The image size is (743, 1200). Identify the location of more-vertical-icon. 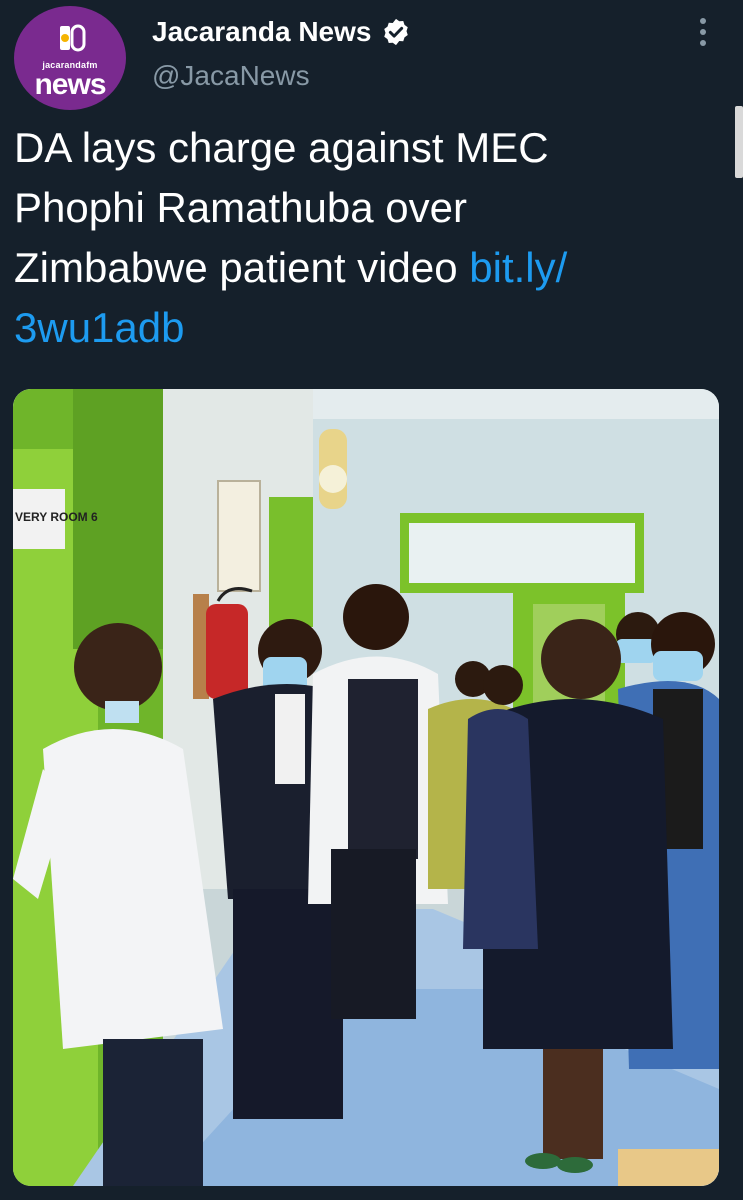
(703, 32).